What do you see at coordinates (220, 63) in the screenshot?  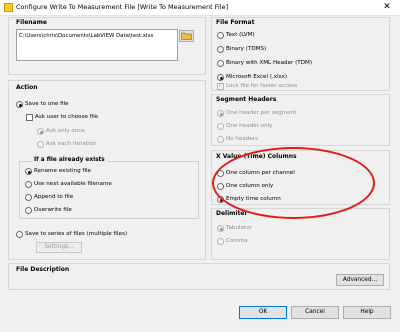 I see `format-tdm-radio` at bounding box center [220, 63].